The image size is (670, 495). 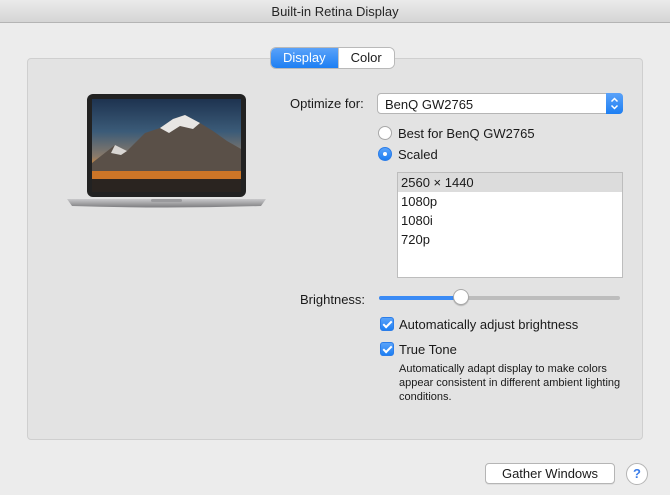 What do you see at coordinates (460, 297) in the screenshot?
I see `brightness-slider-knob` at bounding box center [460, 297].